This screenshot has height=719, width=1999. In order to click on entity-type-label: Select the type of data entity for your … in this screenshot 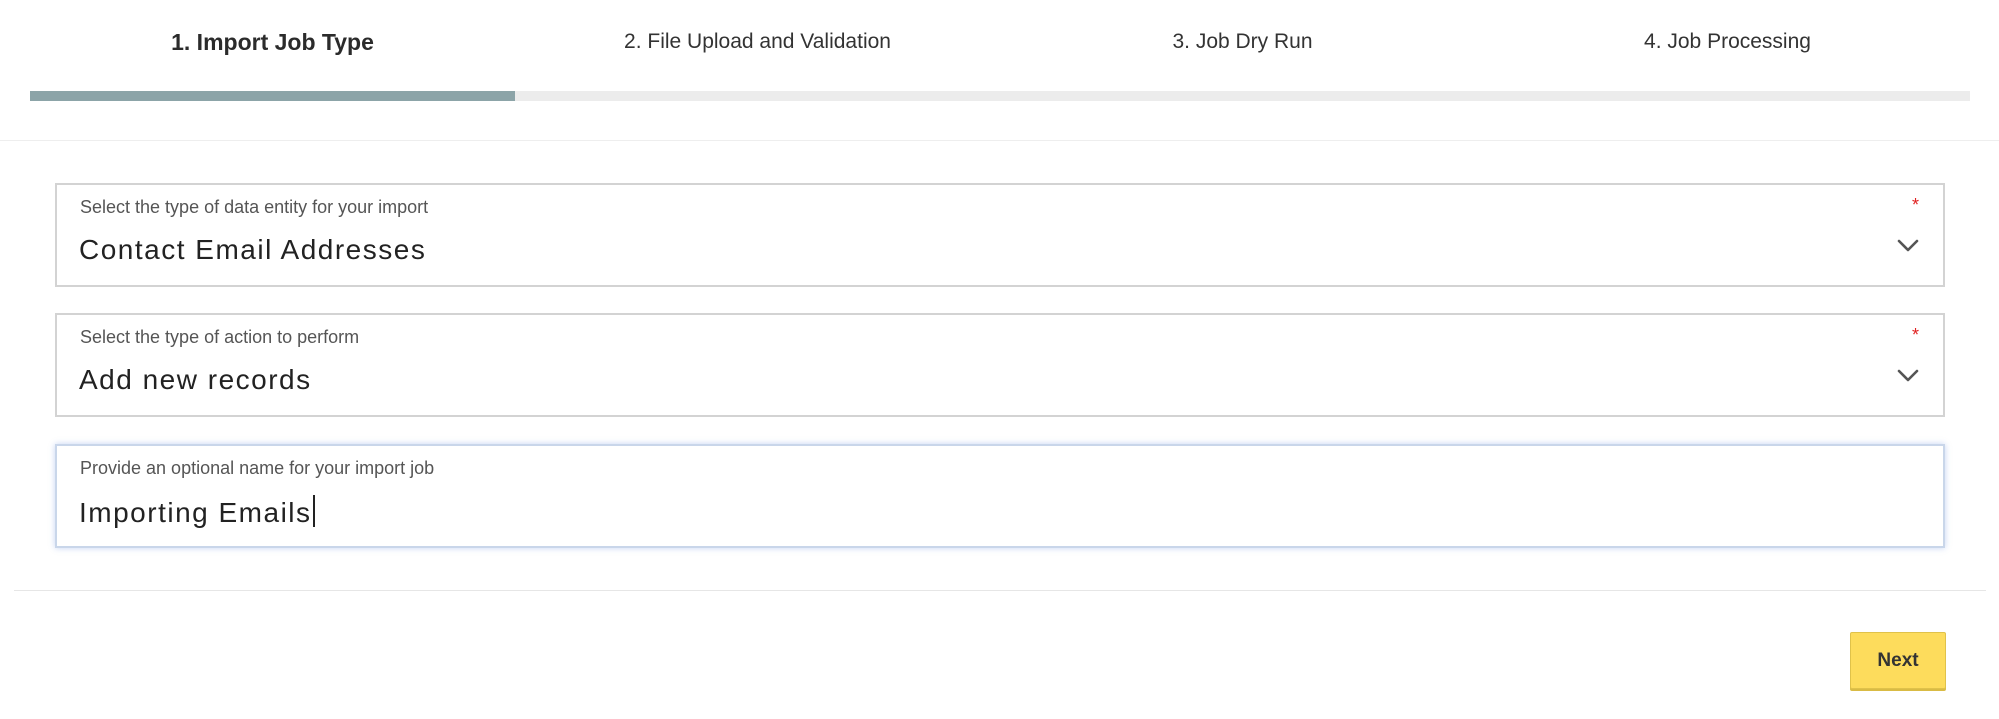, I will do `click(254, 207)`.